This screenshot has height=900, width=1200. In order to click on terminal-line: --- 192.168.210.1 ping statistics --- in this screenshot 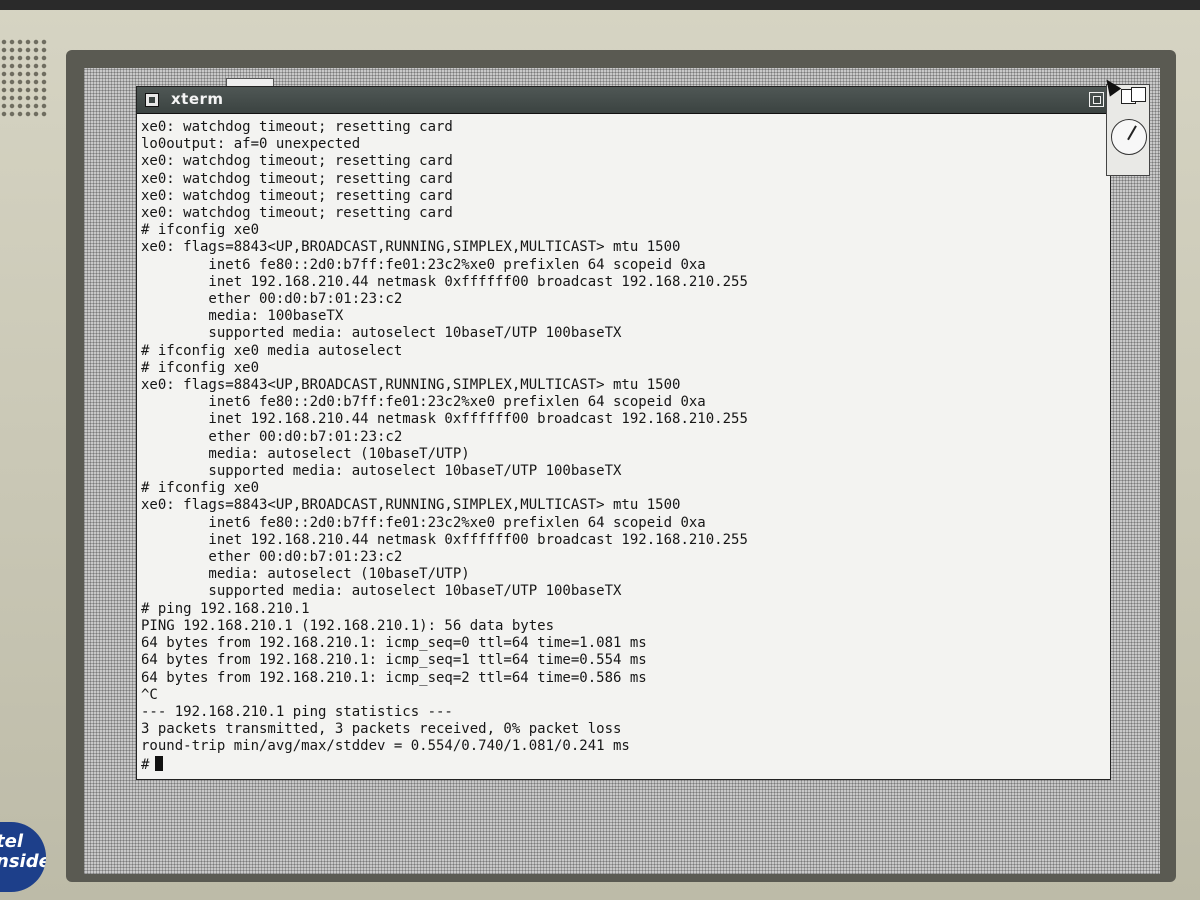, I will do `click(297, 711)`.